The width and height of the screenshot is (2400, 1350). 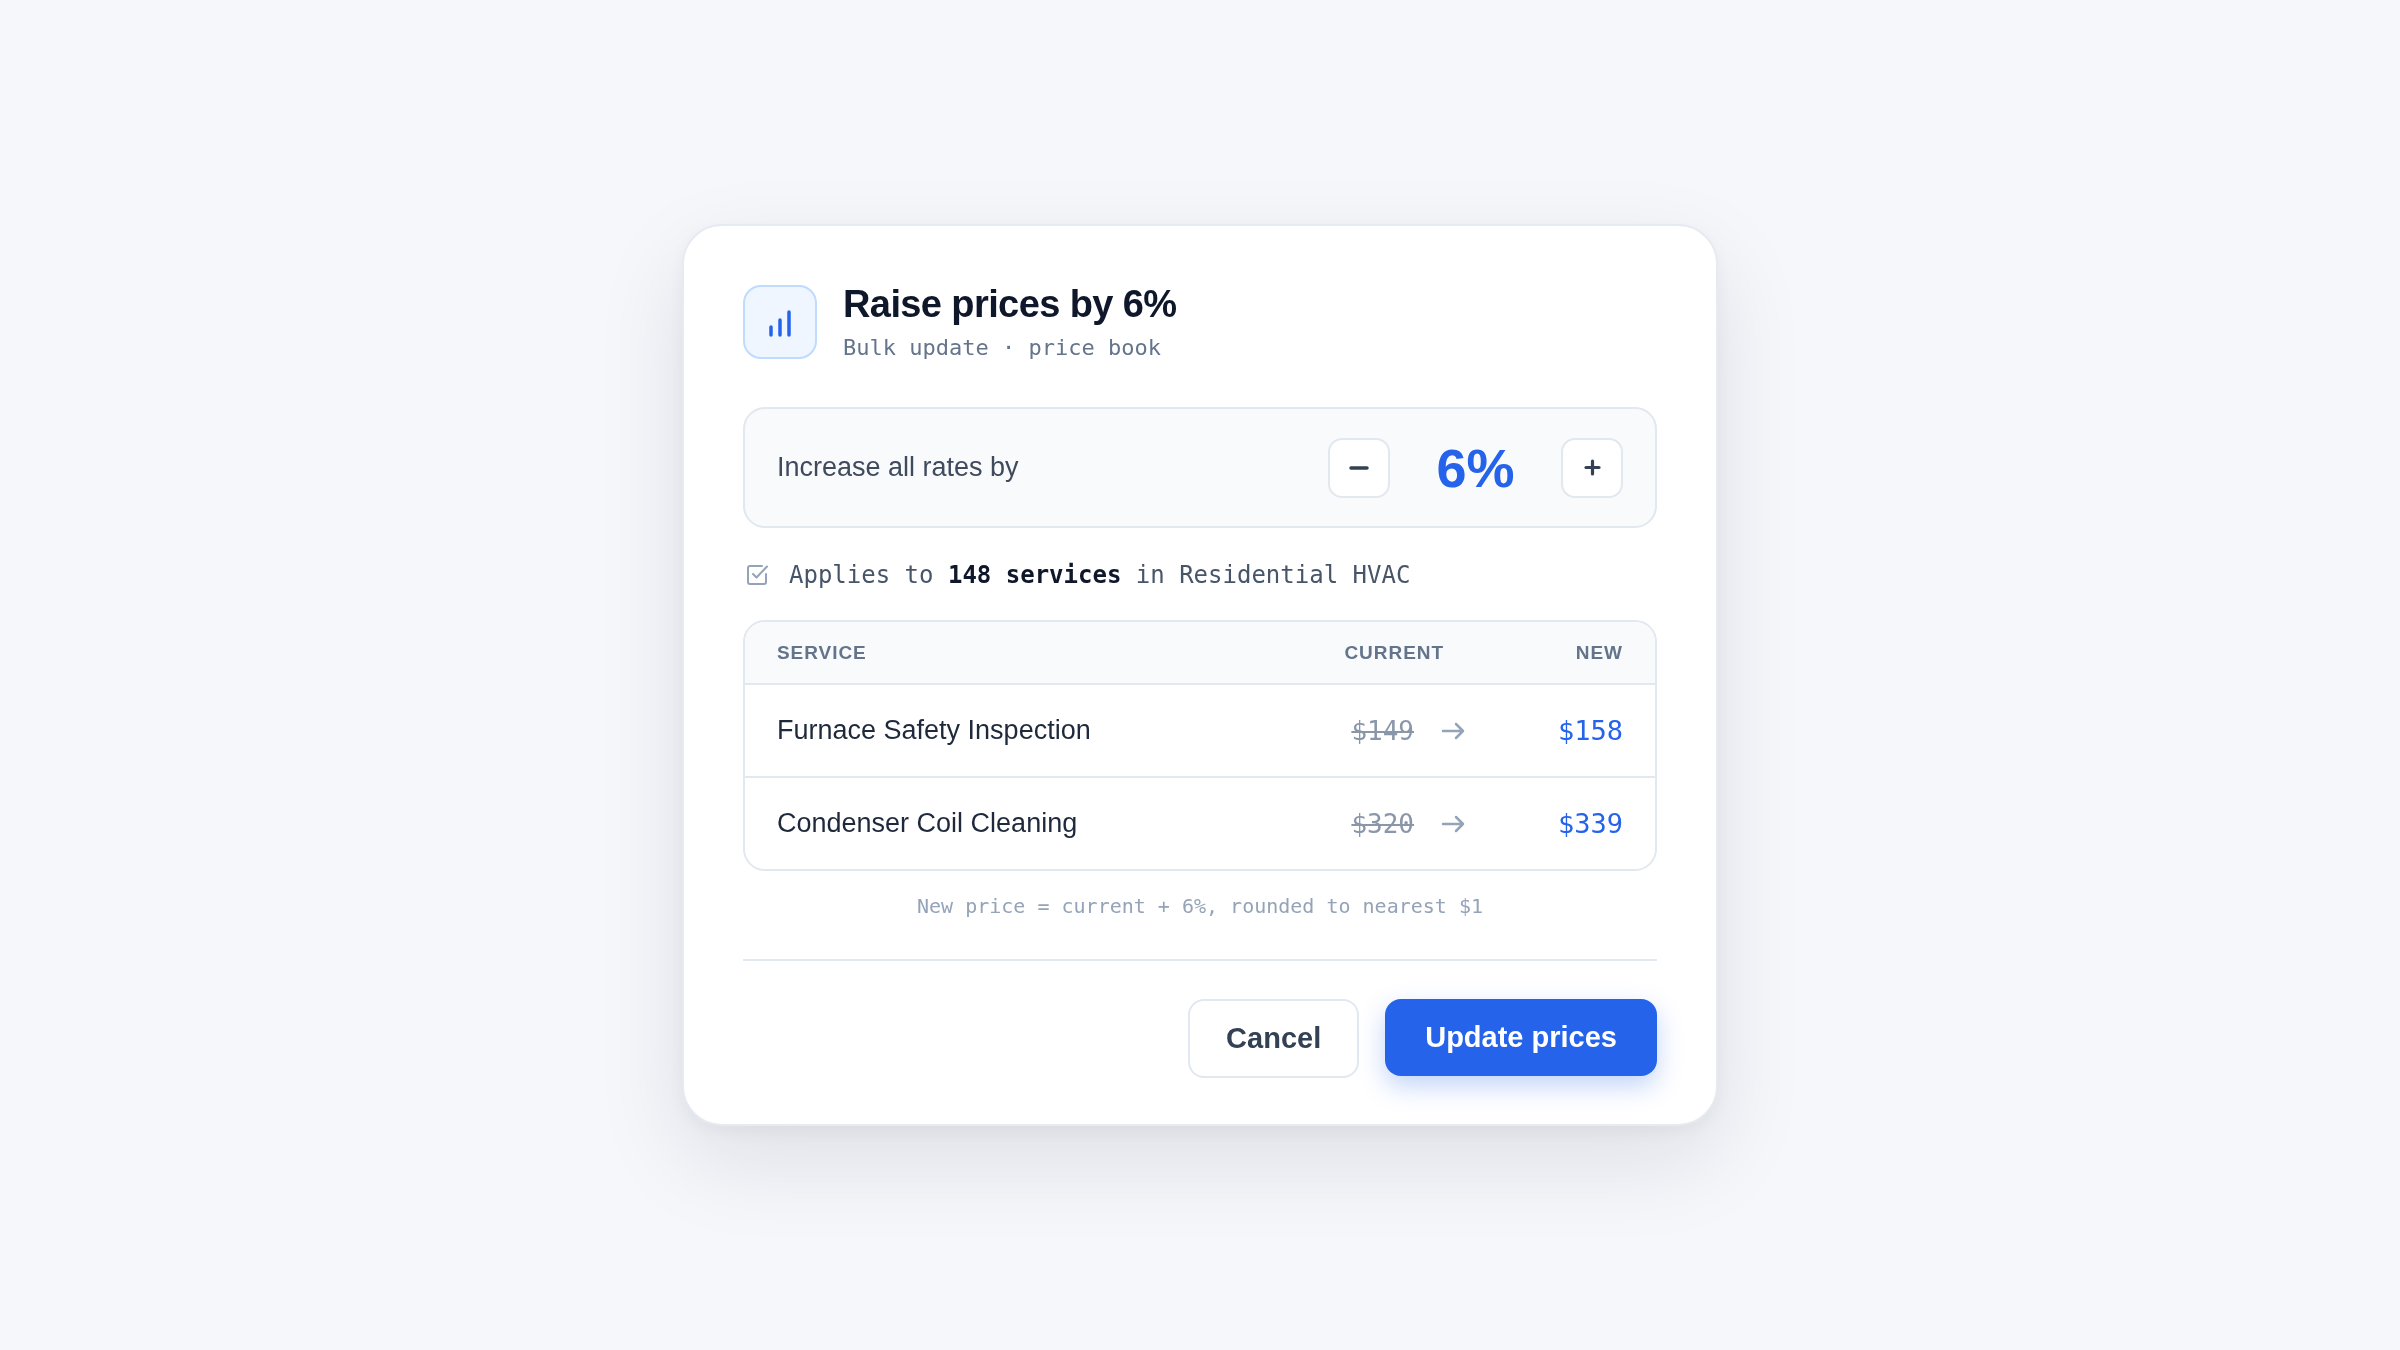 What do you see at coordinates (1100, 575) in the screenshot?
I see `scope-text: Applies to 148 services in Residential HVAC` at bounding box center [1100, 575].